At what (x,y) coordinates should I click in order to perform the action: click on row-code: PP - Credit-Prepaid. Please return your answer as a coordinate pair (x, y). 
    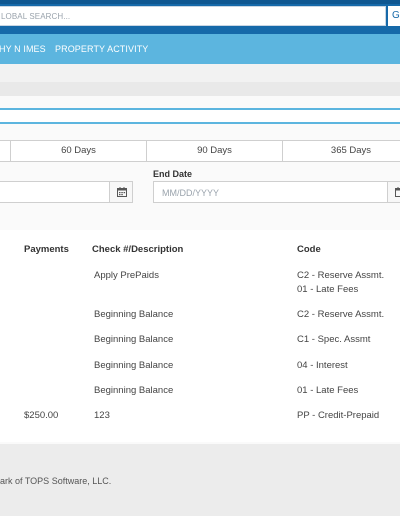
    Looking at the image, I should click on (338, 415).